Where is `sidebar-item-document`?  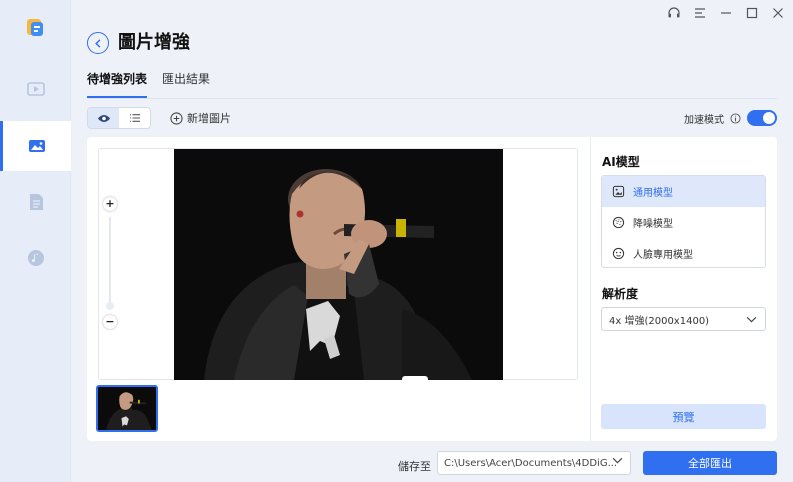 sidebar-item-document is located at coordinates (35, 202).